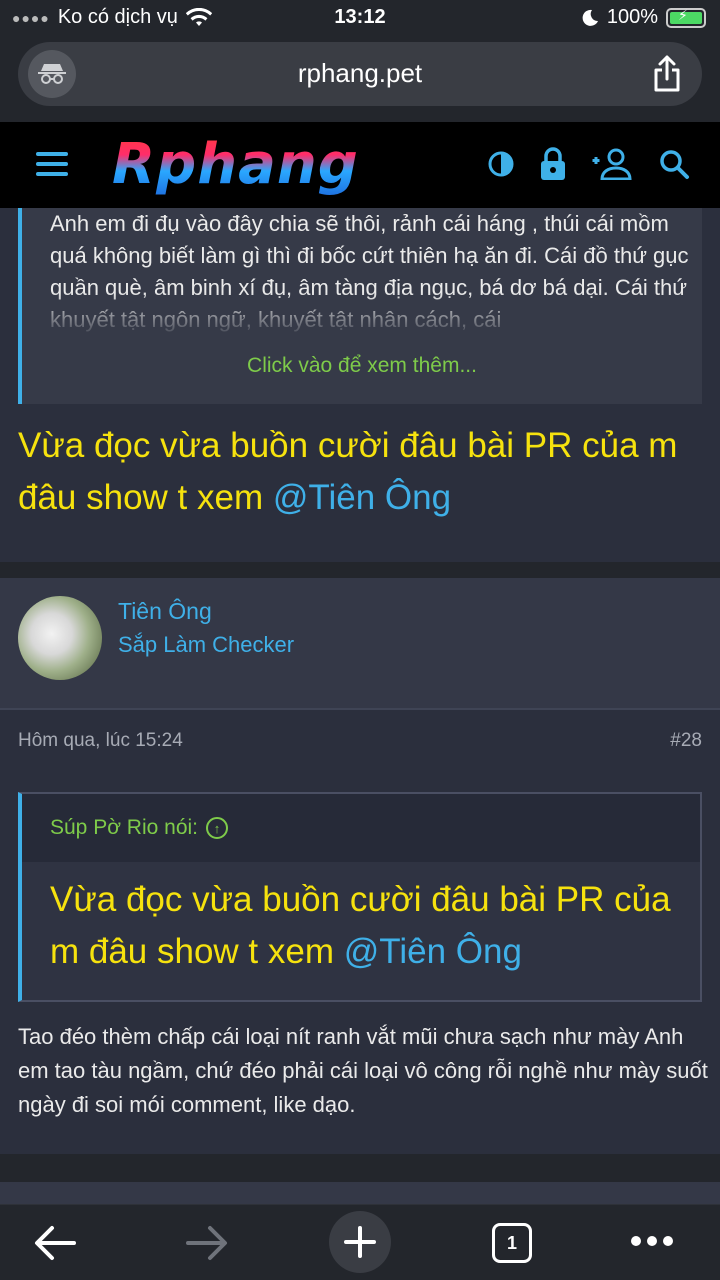 This screenshot has width=720, height=1280. I want to click on lock-icon, so click(553, 164).